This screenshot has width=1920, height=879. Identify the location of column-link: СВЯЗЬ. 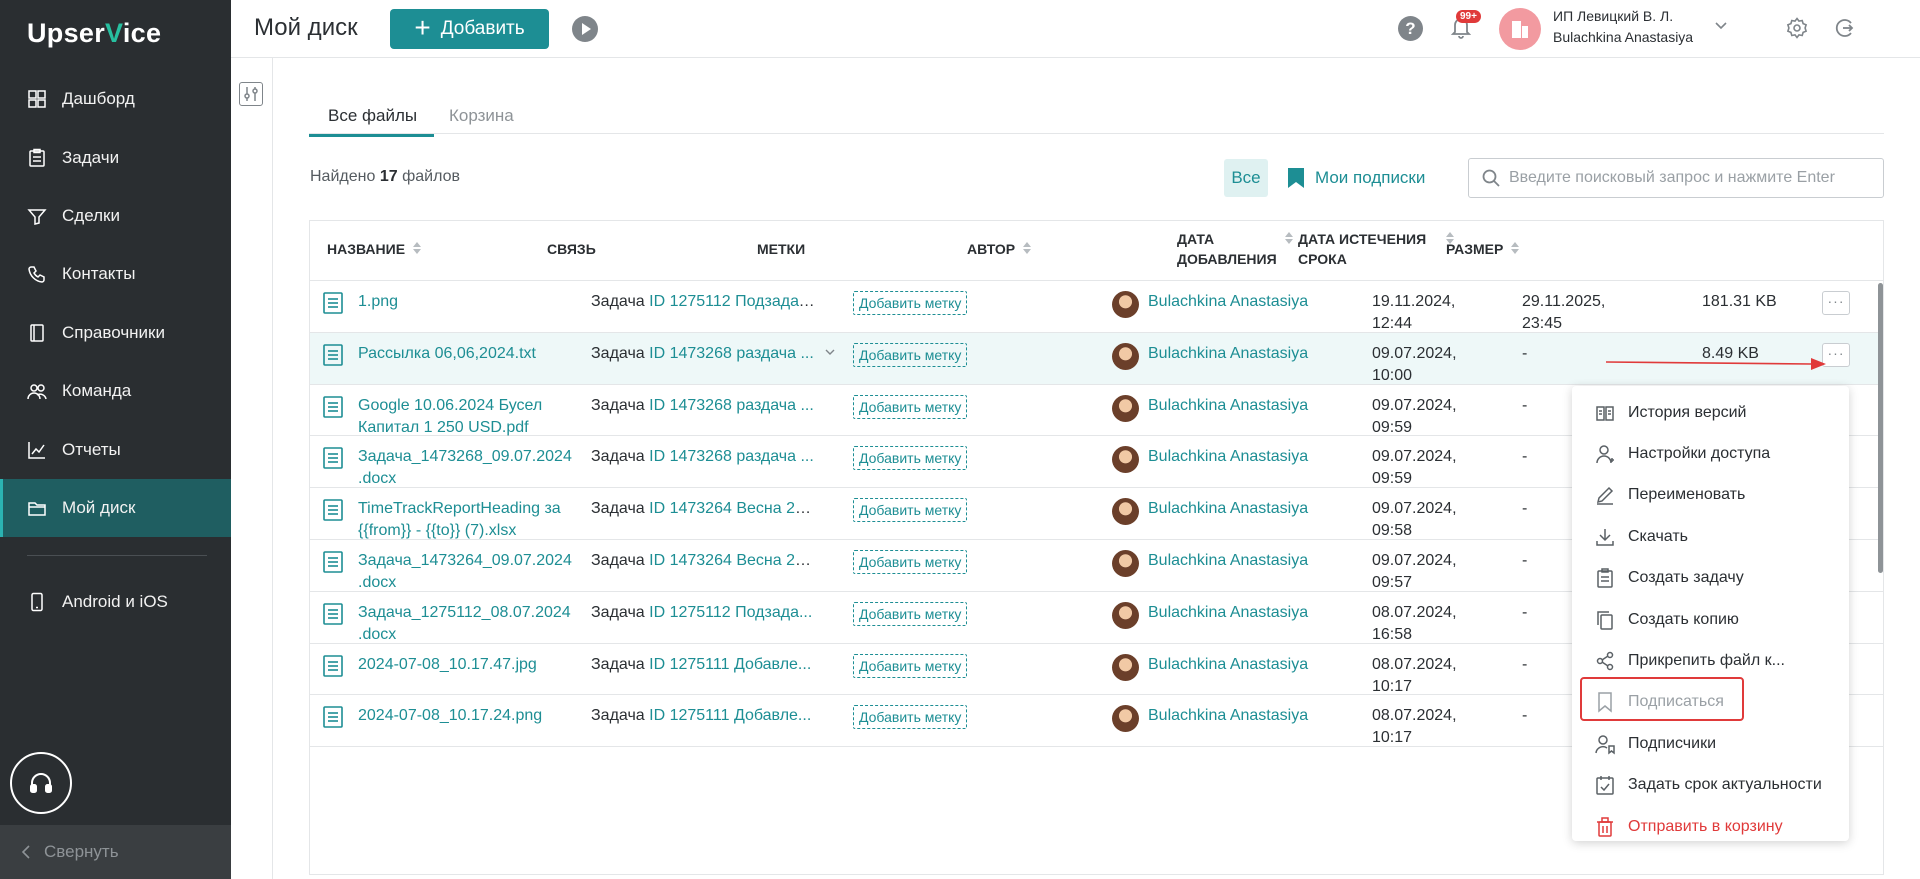
(571, 249).